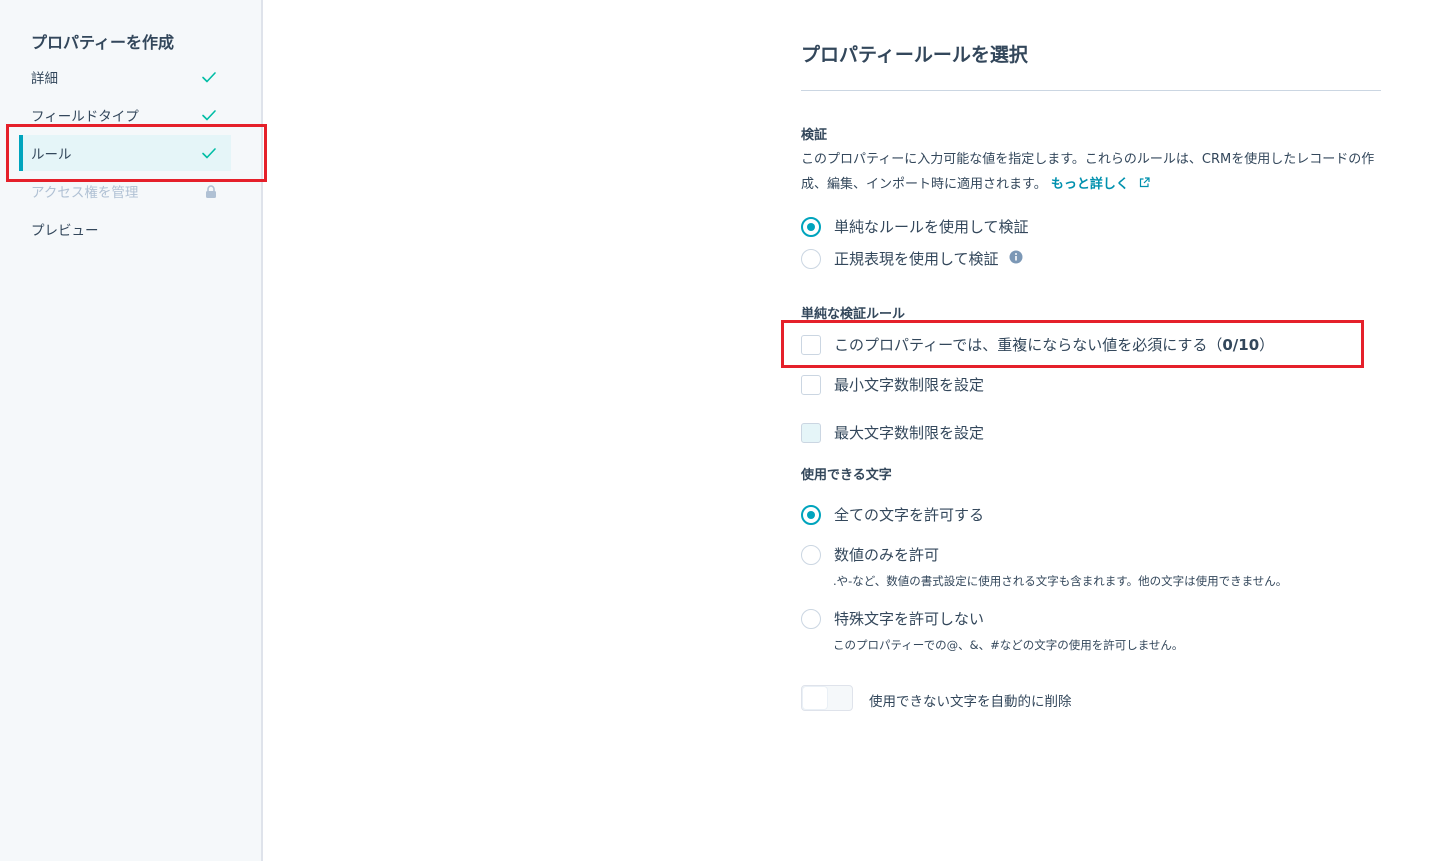 The image size is (1449, 861). Describe the element at coordinates (814, 135) in the screenshot. I see `validation-label: 検証` at that location.